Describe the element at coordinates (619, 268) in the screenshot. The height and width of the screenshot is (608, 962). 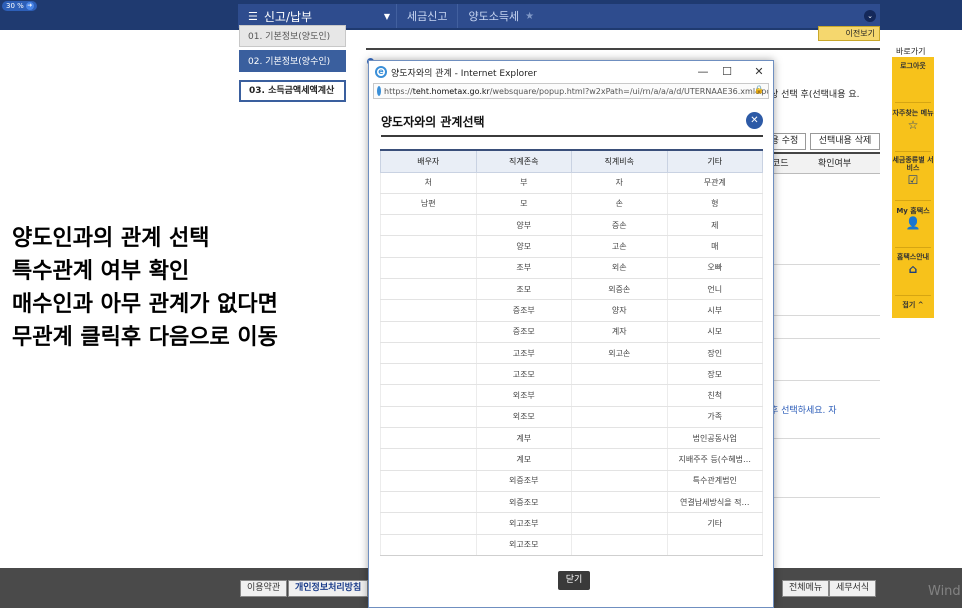
I see `relation-option: 외손` at that location.